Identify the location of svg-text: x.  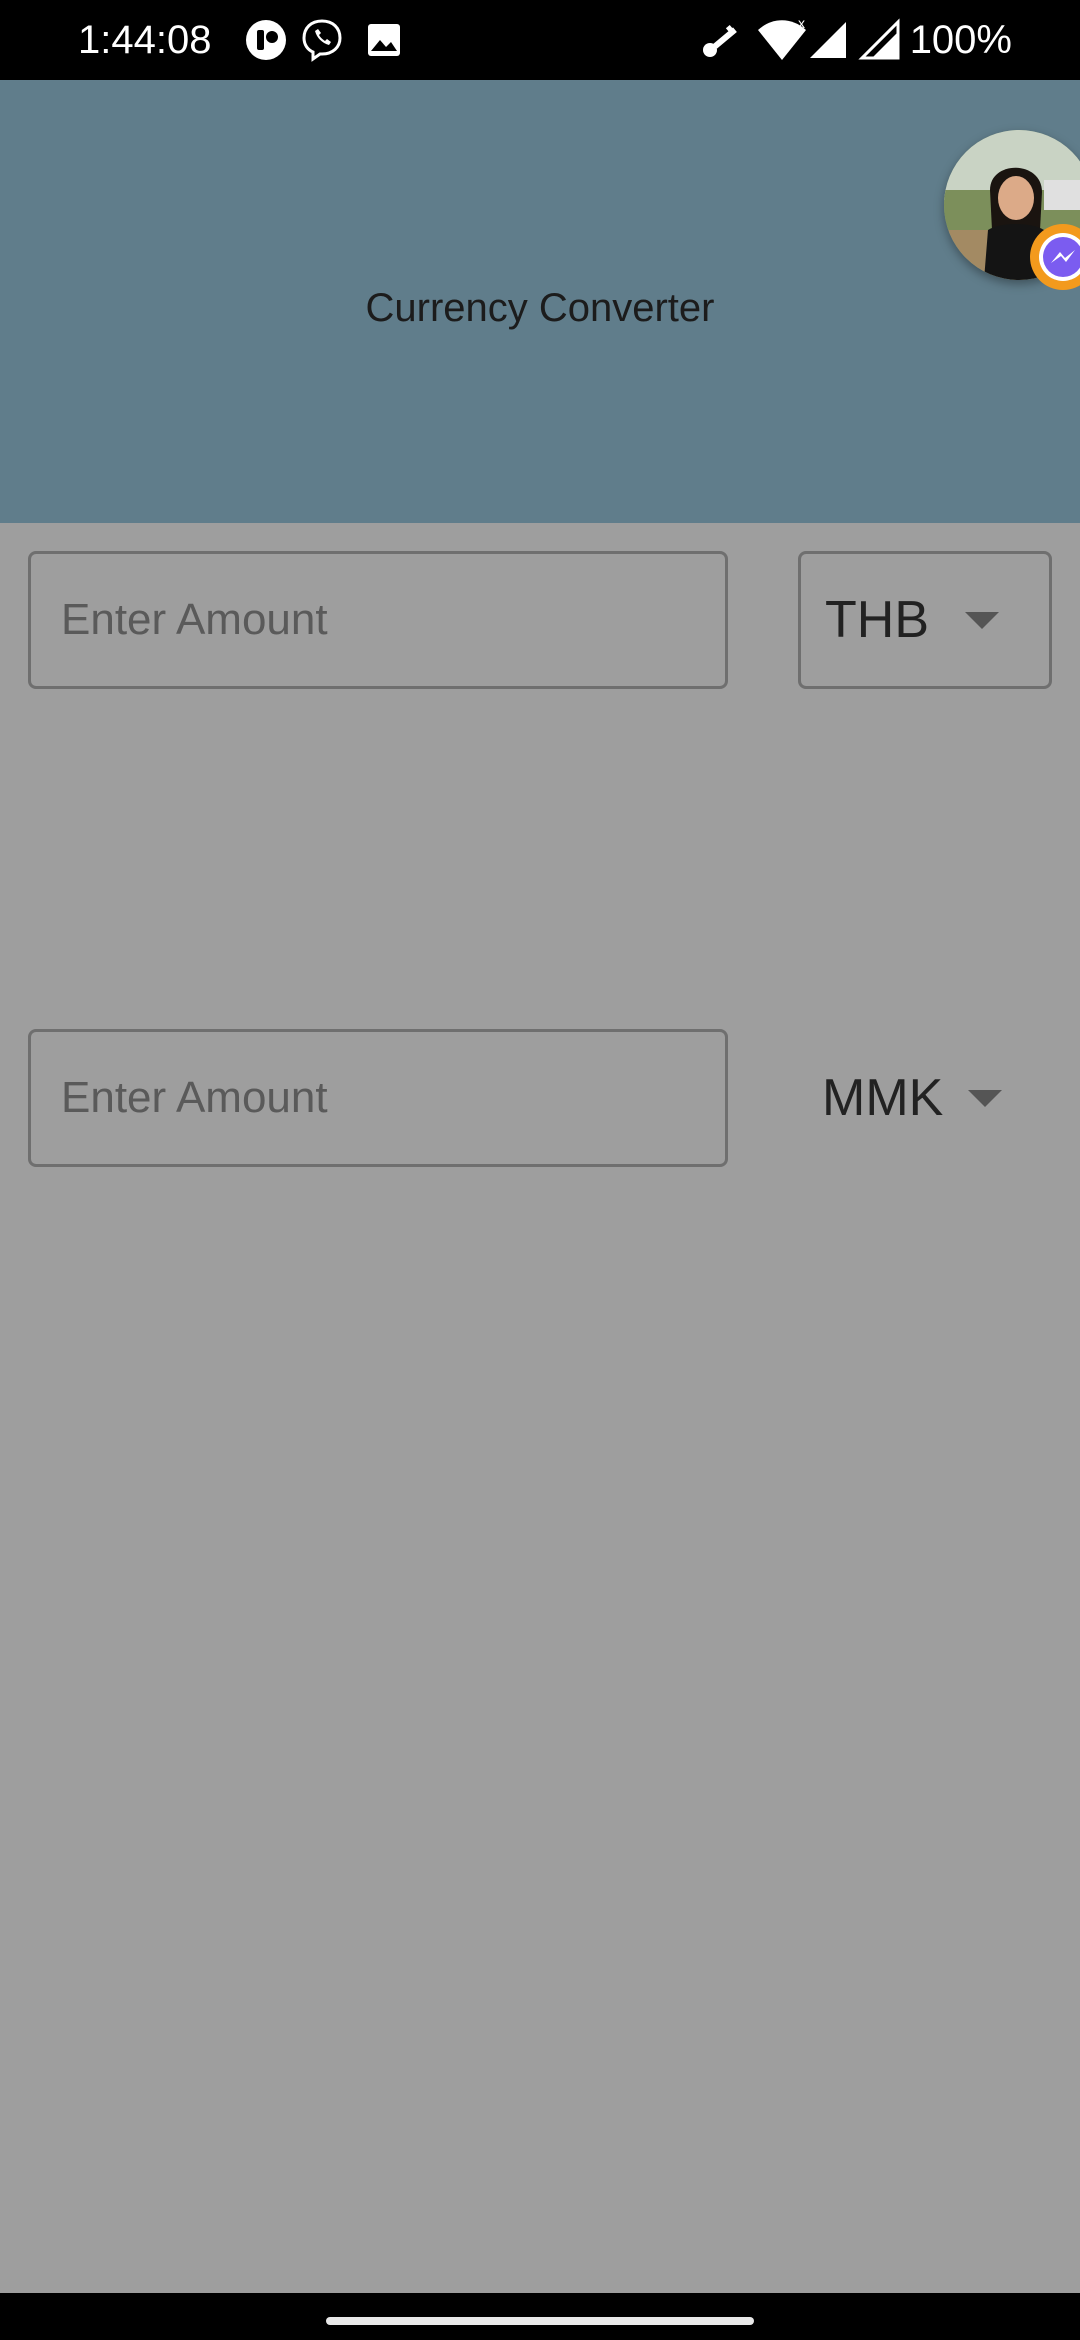
(801, 24).